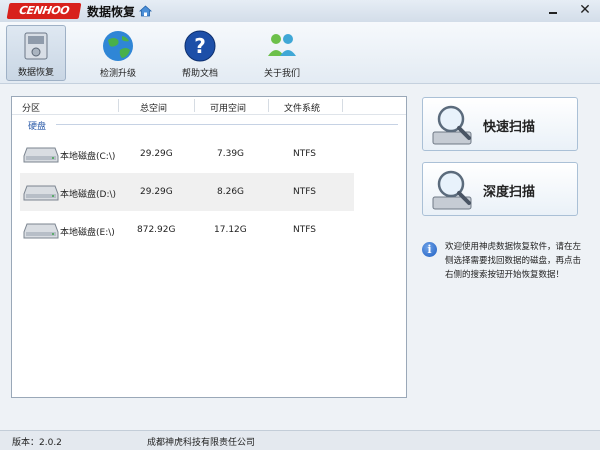 Image resolution: width=600 pixels, height=450 pixels. I want to click on deep-scan-label: 深度扫描, so click(509, 192).